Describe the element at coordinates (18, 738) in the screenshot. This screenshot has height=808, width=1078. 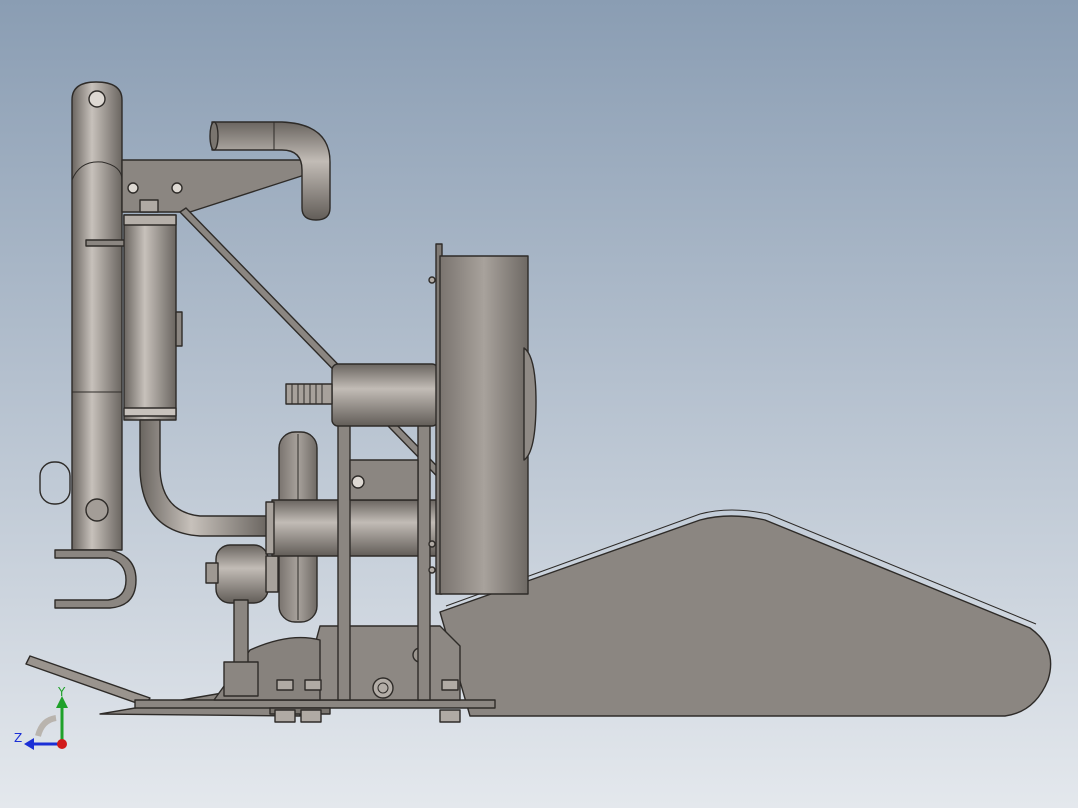
I see `z-axis-label: Z` at that location.